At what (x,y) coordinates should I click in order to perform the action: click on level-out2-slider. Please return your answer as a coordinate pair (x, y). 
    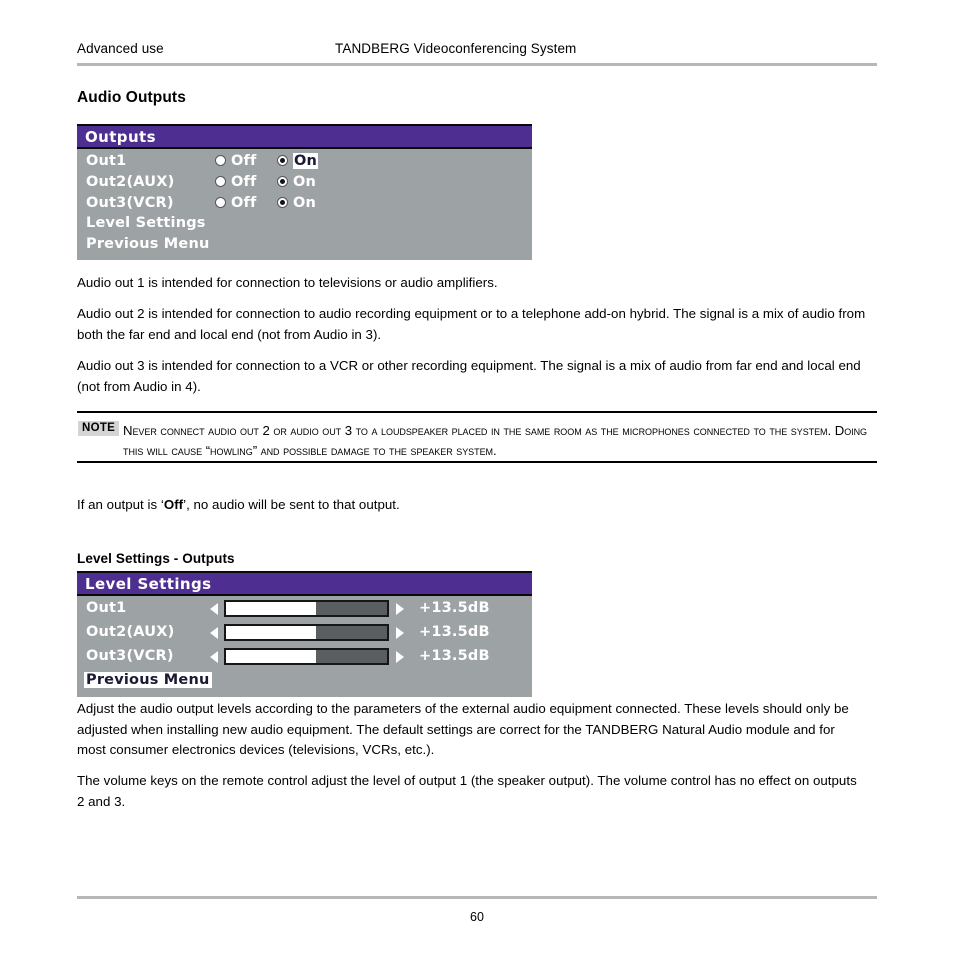
    Looking at the image, I should click on (310, 633).